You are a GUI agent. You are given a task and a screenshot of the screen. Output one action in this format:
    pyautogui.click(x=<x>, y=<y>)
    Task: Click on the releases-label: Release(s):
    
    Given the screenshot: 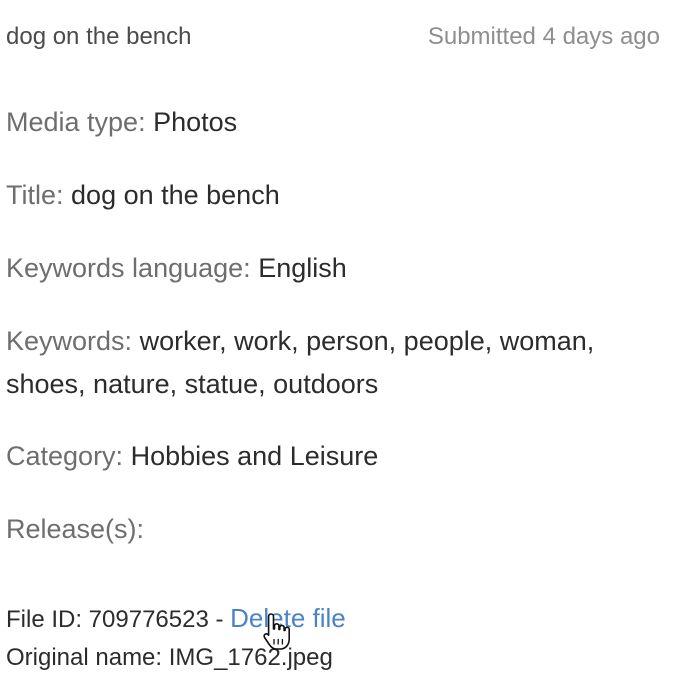 What is the action you would take?
    pyautogui.click(x=75, y=529)
    